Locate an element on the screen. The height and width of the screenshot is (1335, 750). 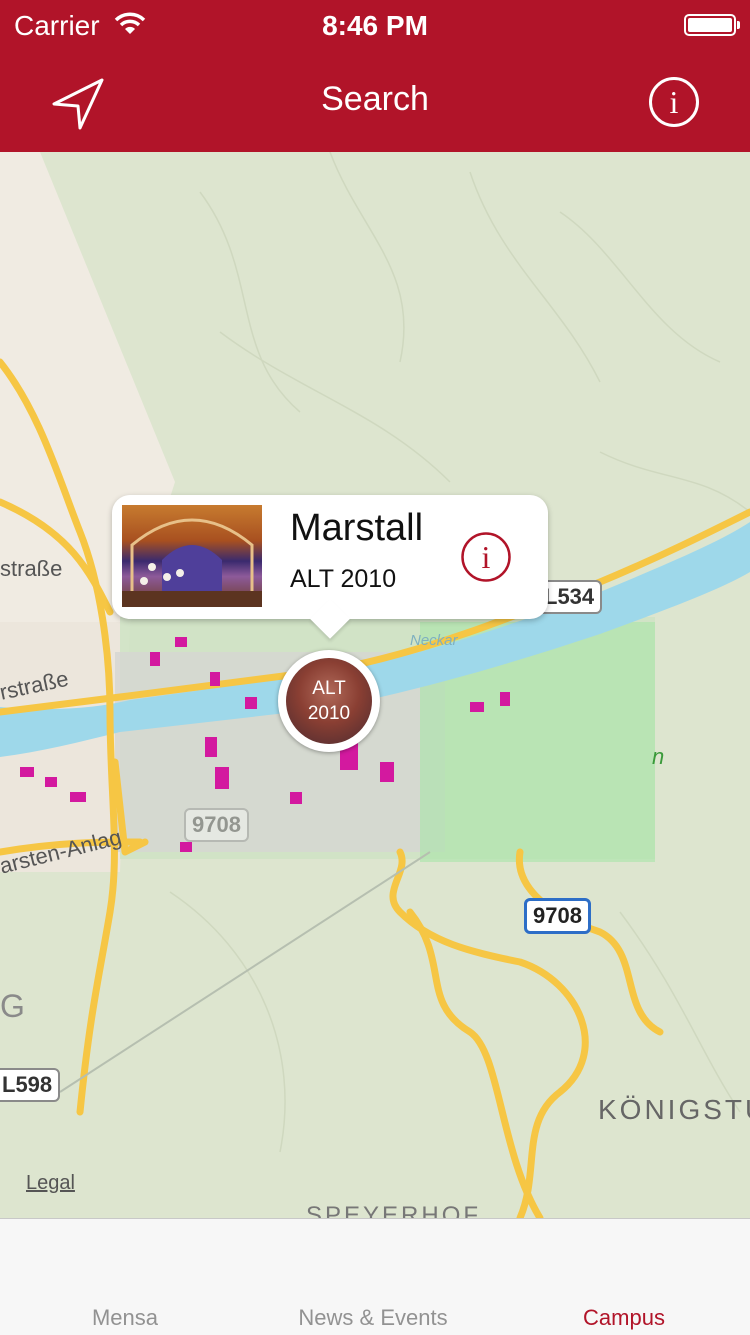
river-label: Neckar is located at coordinates (434, 640).